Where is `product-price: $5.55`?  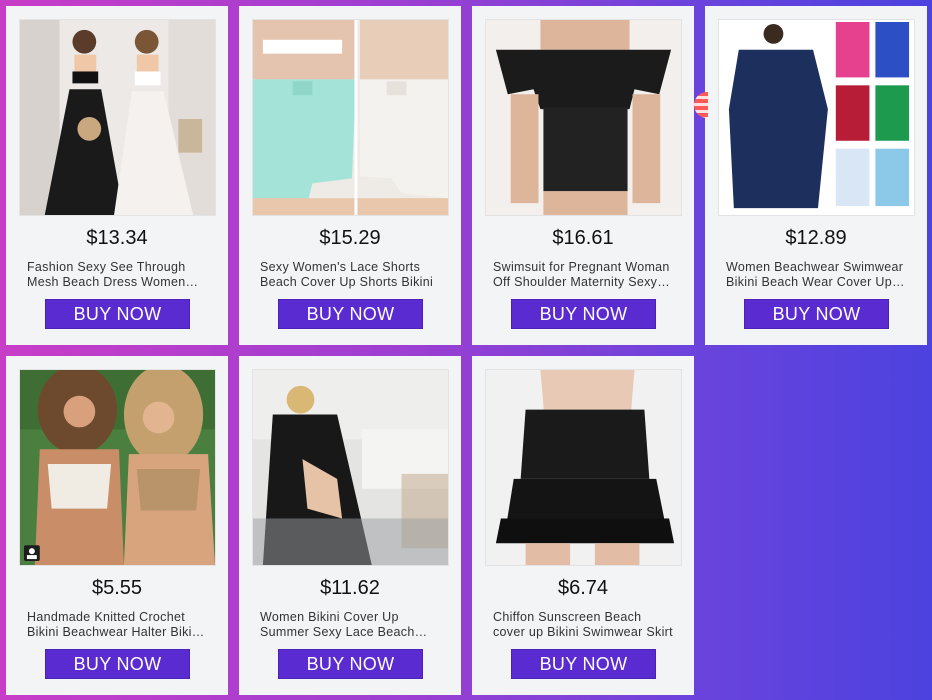
product-price: $5.55 is located at coordinates (117, 588).